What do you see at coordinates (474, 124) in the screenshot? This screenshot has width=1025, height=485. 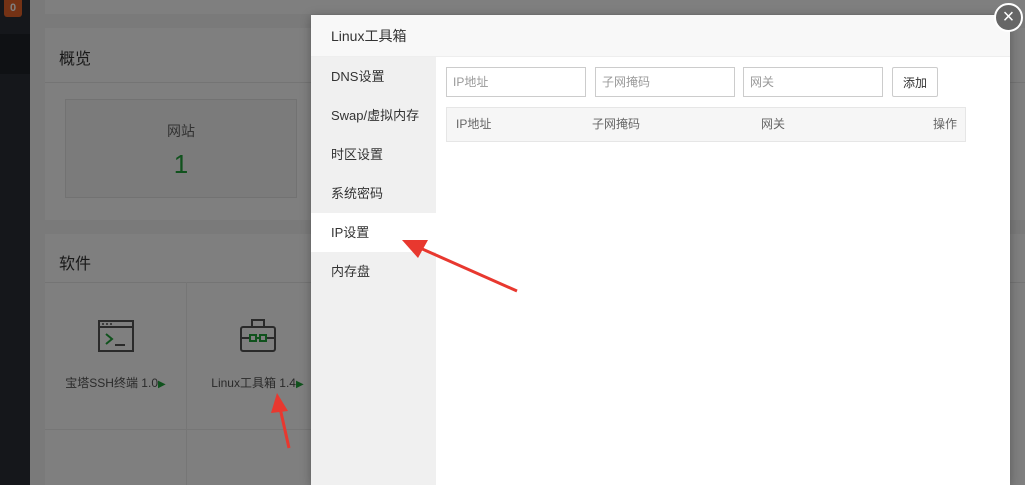 I see `column-header-ip: IP地址` at bounding box center [474, 124].